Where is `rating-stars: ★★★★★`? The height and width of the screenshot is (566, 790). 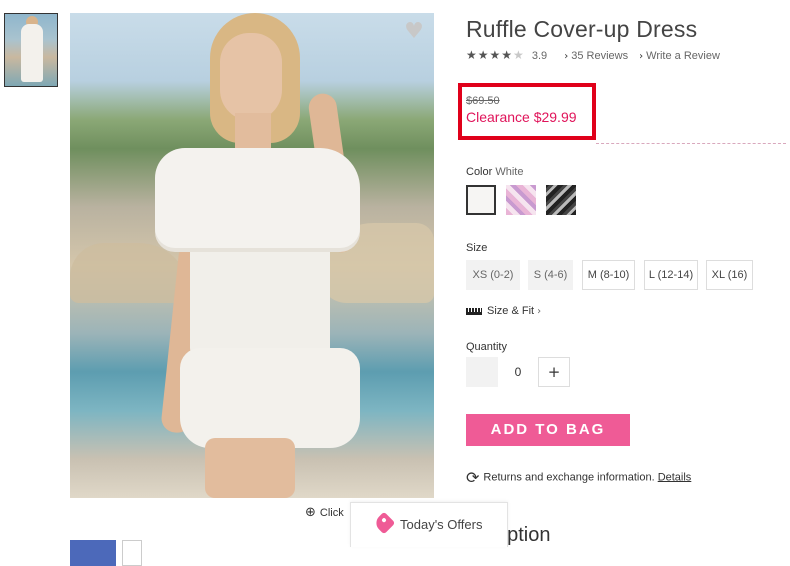
rating-stars: ★★★★★ is located at coordinates (495, 55).